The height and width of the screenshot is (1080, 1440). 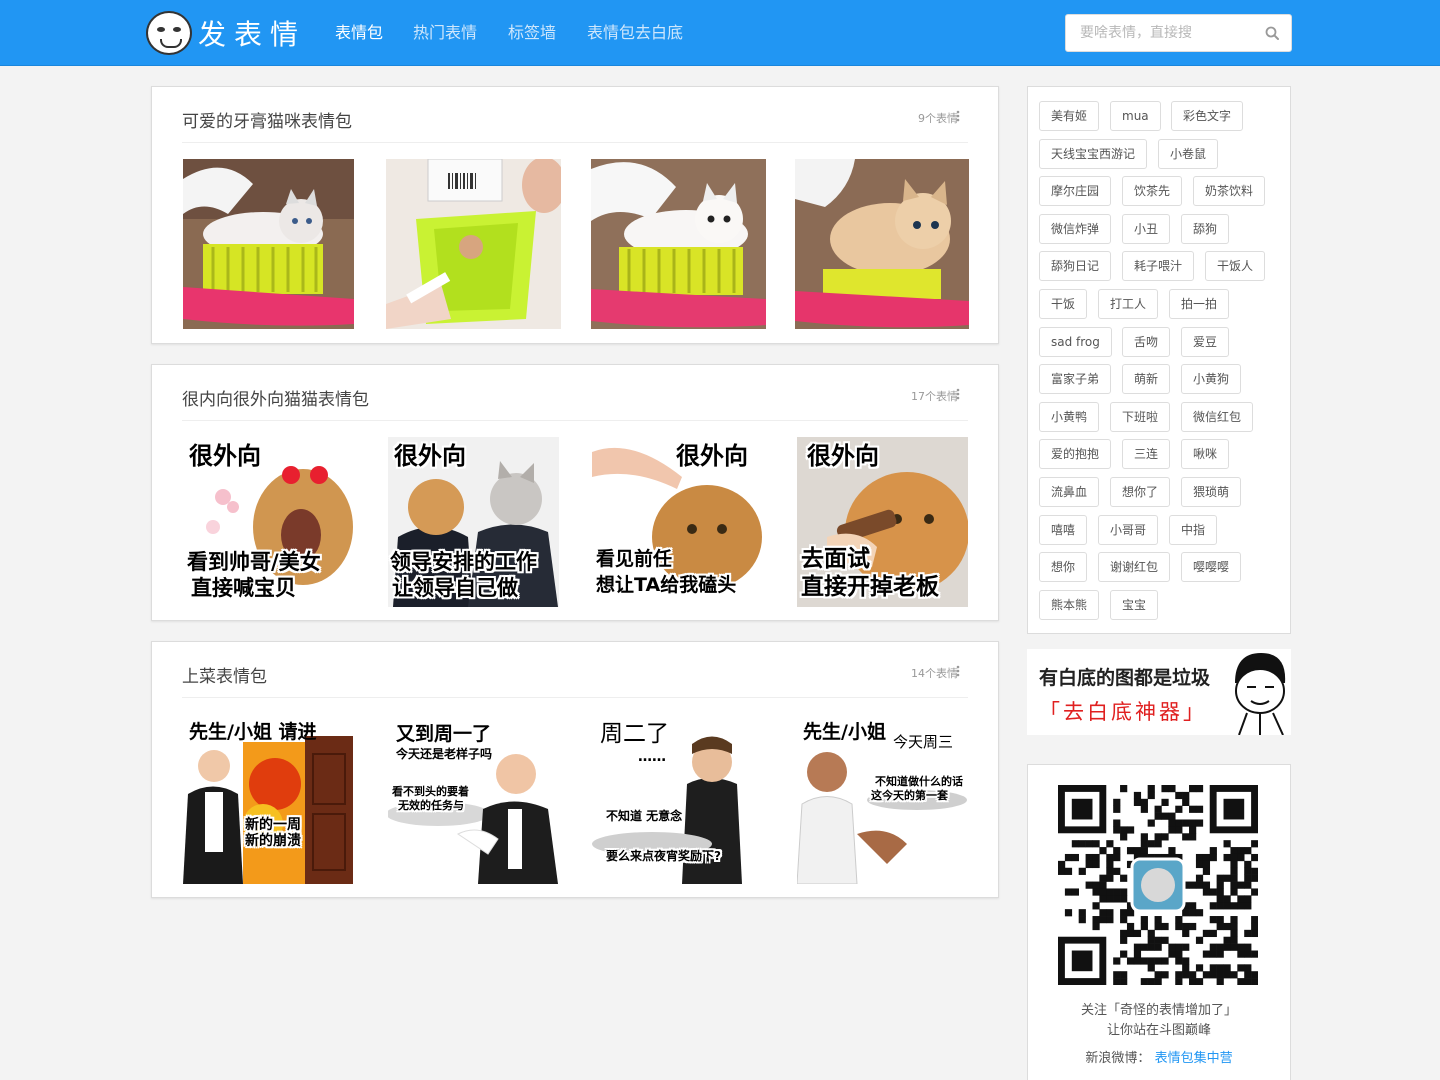 I want to click on meme-caption-bottom: 让领导自己做, so click(x=455, y=588).